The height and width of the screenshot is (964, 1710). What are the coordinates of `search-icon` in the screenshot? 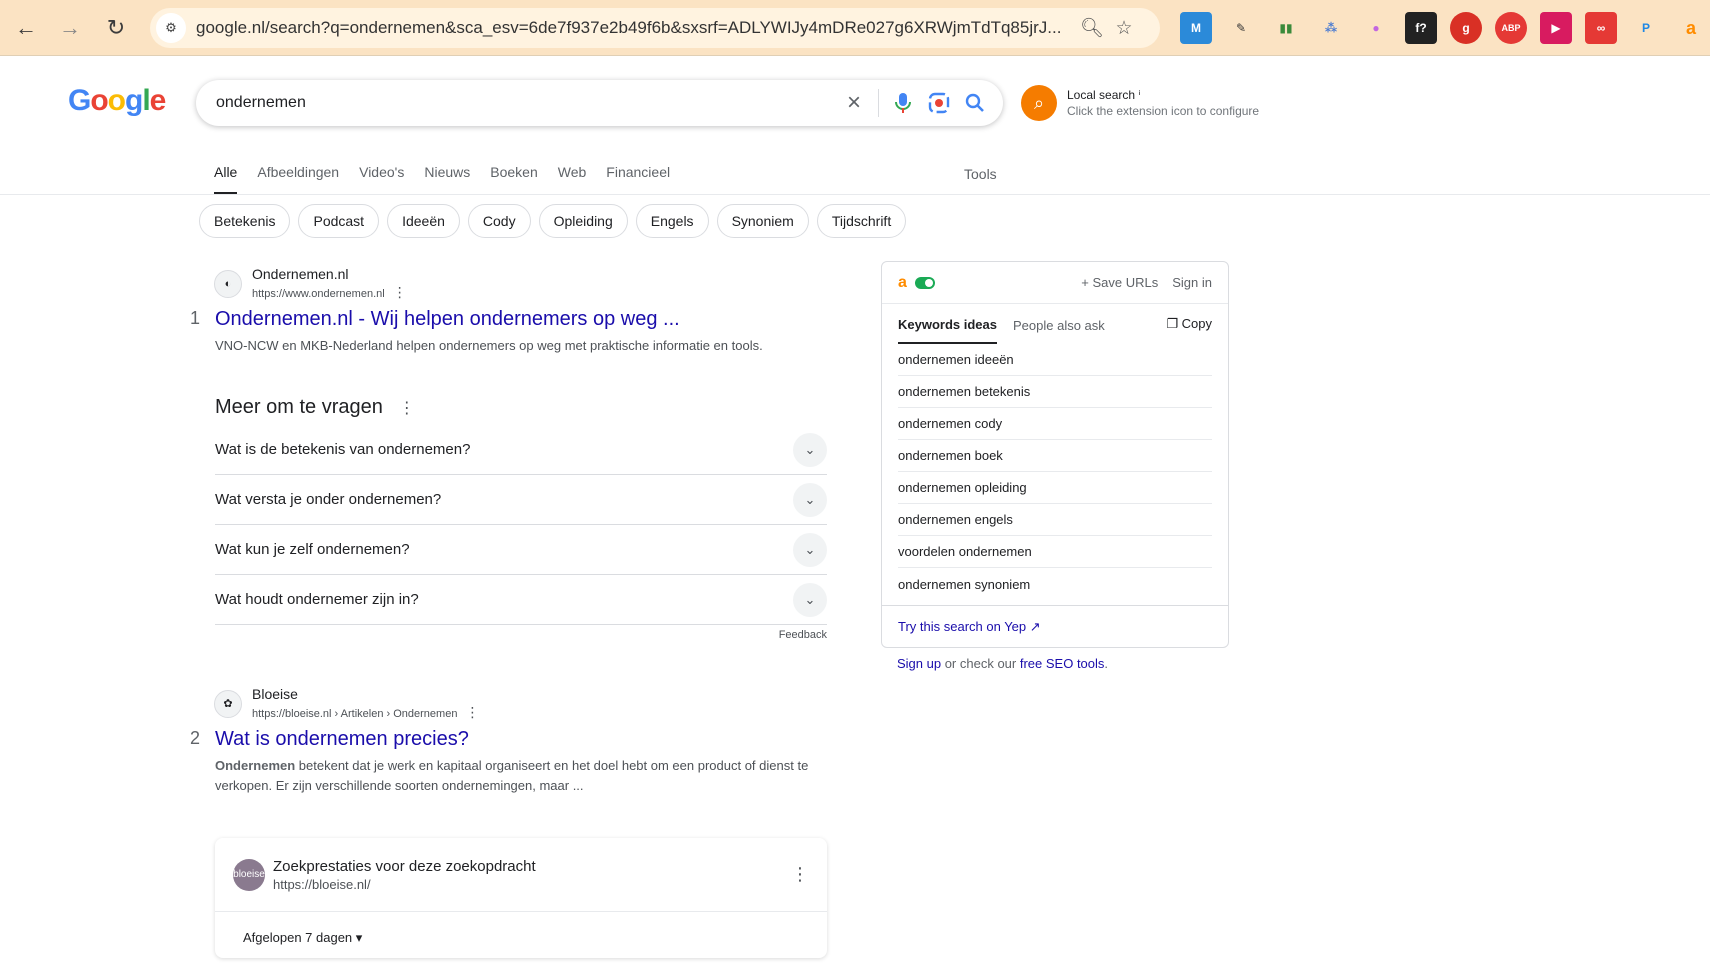 It's located at (975, 103).